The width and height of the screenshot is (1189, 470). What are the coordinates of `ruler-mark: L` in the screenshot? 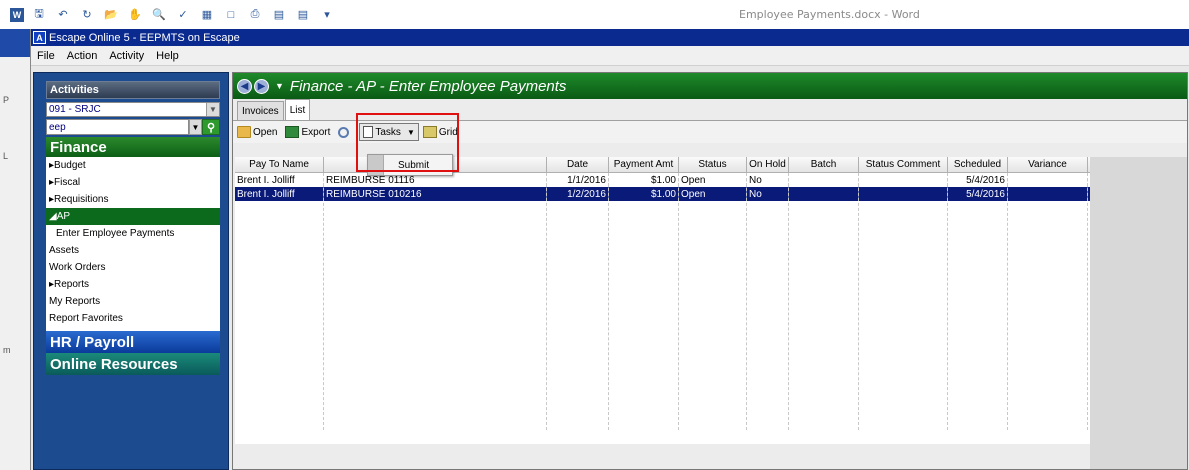 It's located at (6, 156).